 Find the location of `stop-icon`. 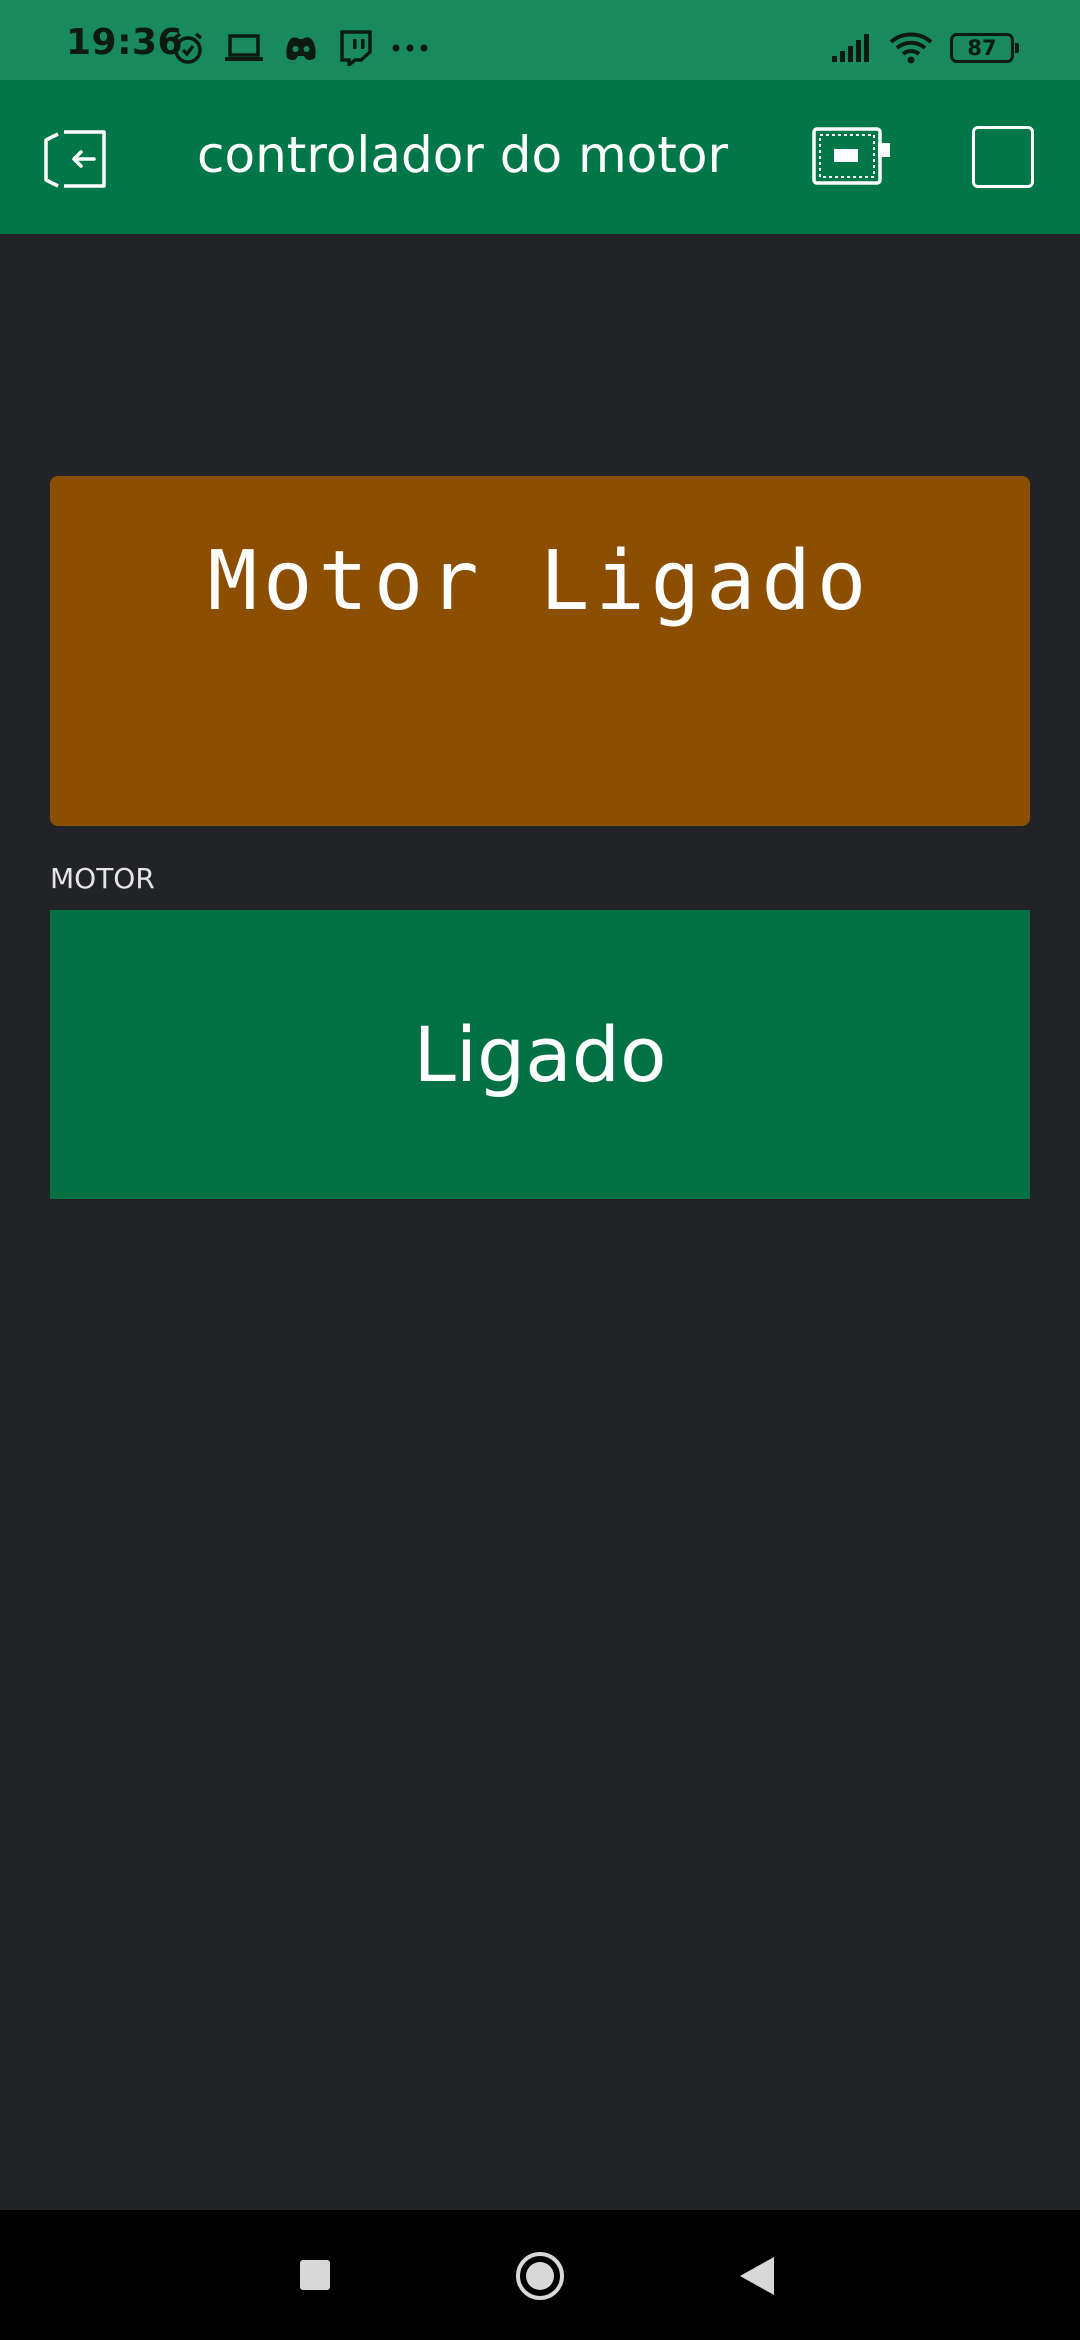

stop-icon is located at coordinates (1003, 157).